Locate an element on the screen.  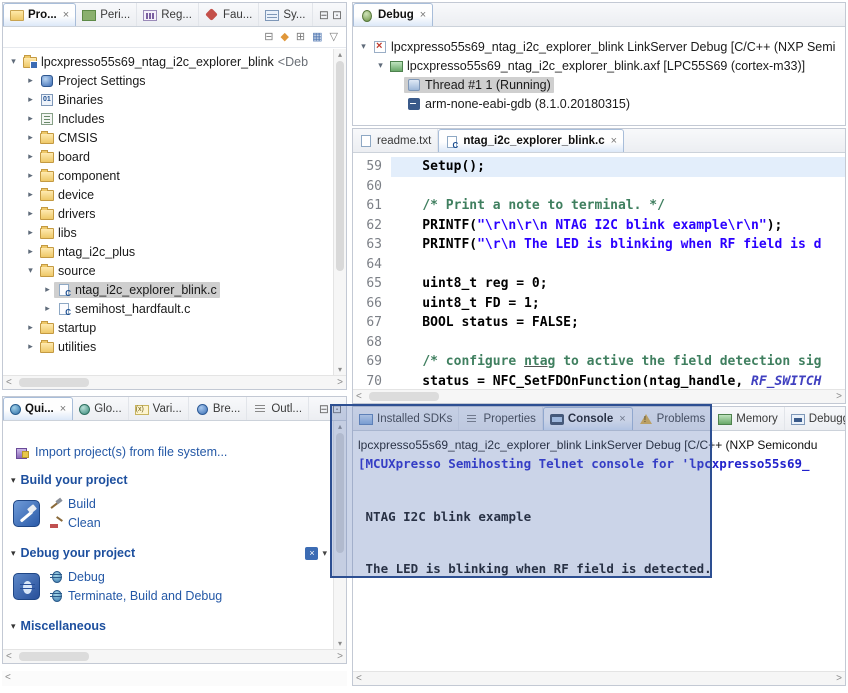
quickstart-section-build-your-project: ▾ Build your project is located at coordinates (169, 480).